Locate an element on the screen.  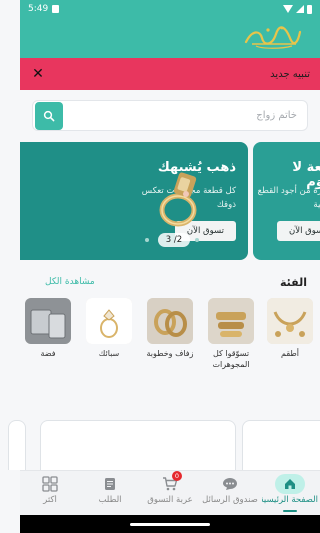
wifi-icon is located at coordinates (288, 9).